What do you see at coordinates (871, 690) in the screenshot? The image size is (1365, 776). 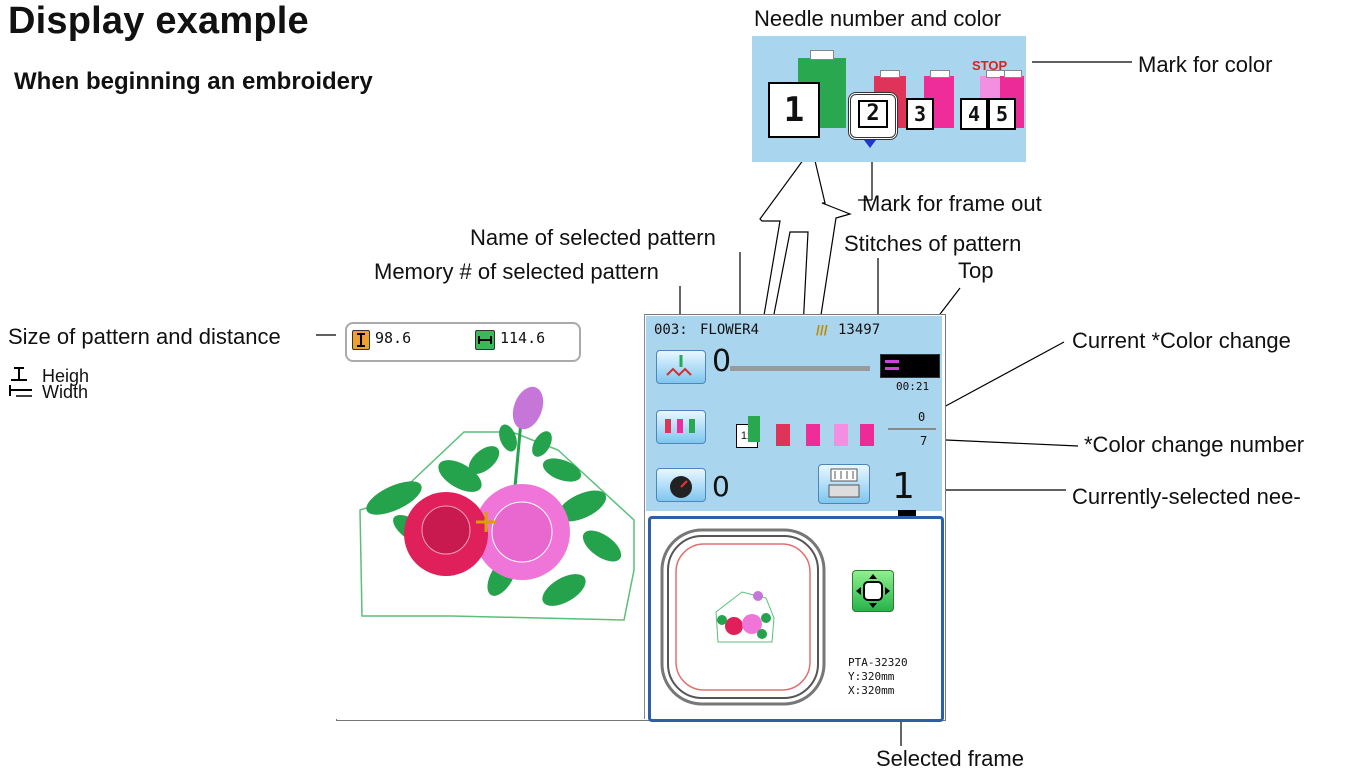 I see `frame-x: X:320mm` at bounding box center [871, 690].